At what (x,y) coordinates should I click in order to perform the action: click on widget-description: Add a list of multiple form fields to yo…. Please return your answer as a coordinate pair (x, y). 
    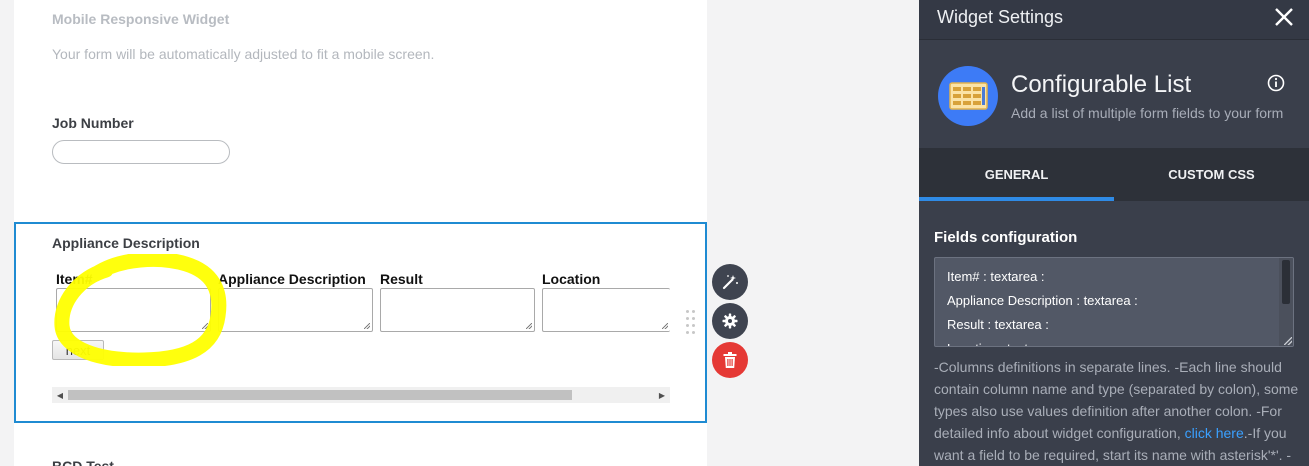
    Looking at the image, I should click on (1147, 113).